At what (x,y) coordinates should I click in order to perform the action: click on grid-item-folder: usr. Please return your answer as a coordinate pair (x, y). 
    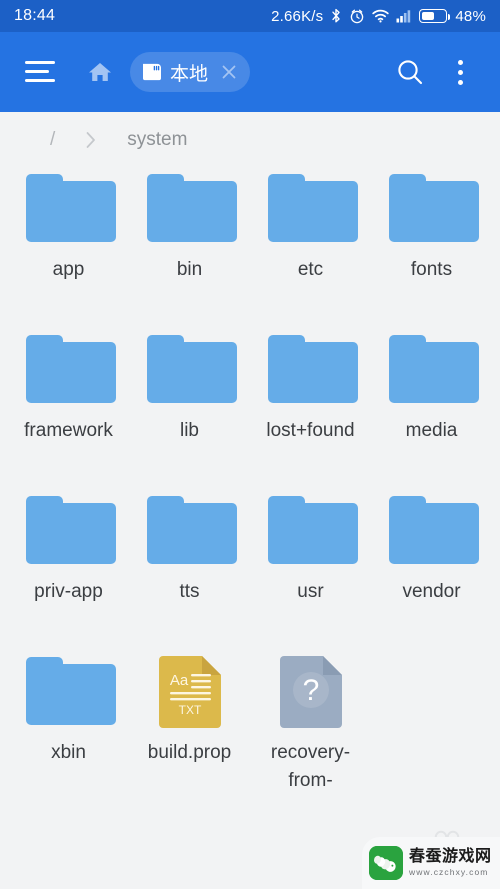
    Looking at the image, I should click on (310, 569).